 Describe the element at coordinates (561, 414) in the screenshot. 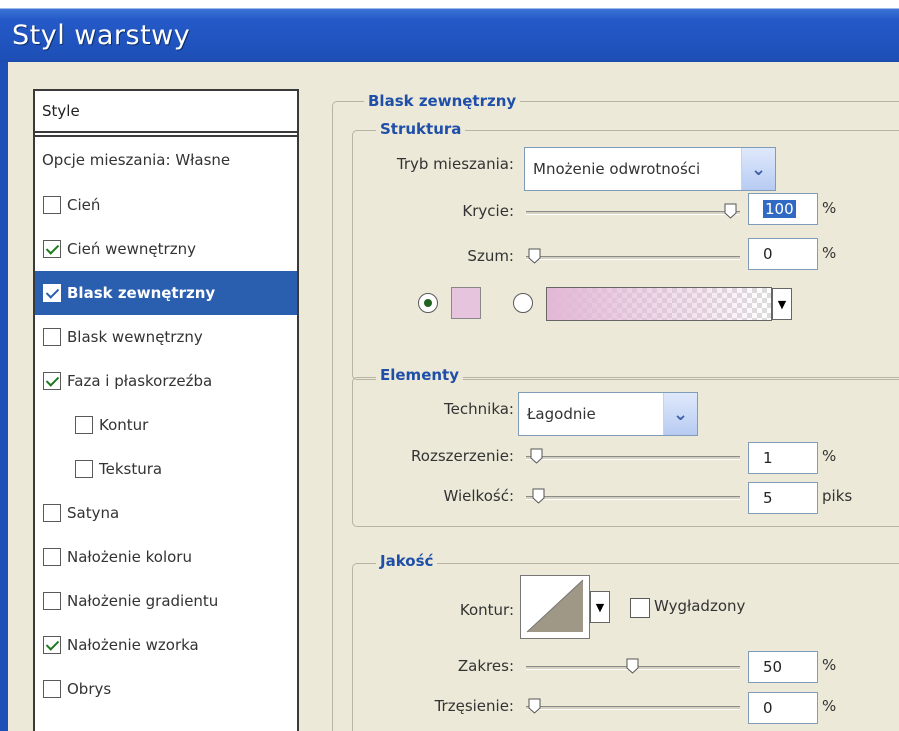

I see `technique-value: Łagodnie` at that location.